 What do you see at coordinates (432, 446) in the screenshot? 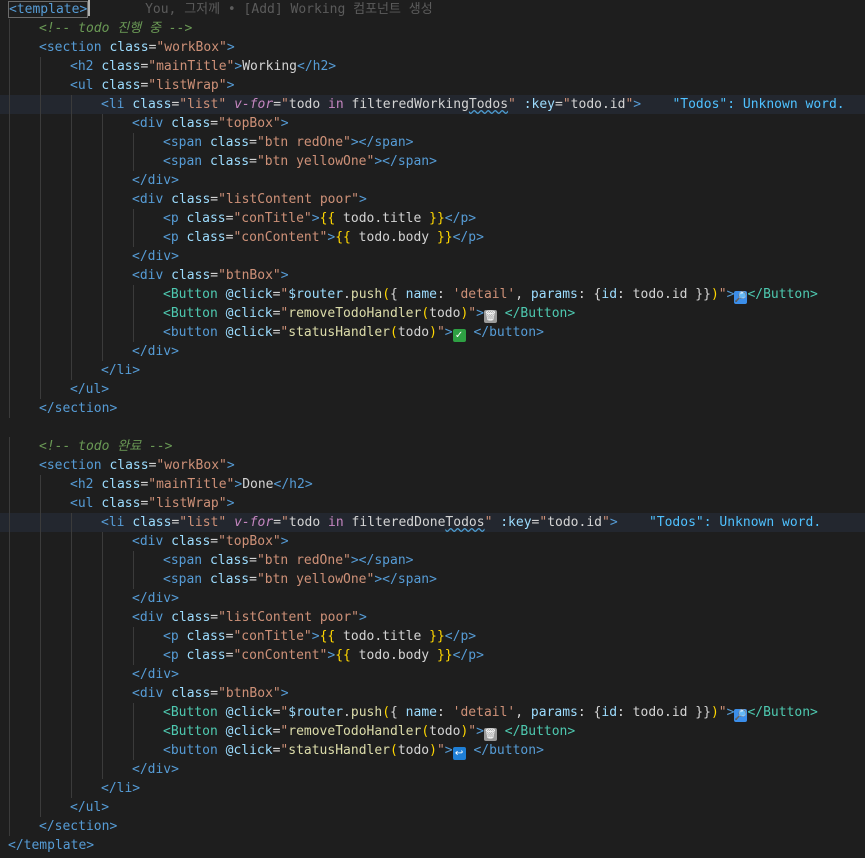
I see `code-line: <!-- todo 완료 -->` at bounding box center [432, 446].